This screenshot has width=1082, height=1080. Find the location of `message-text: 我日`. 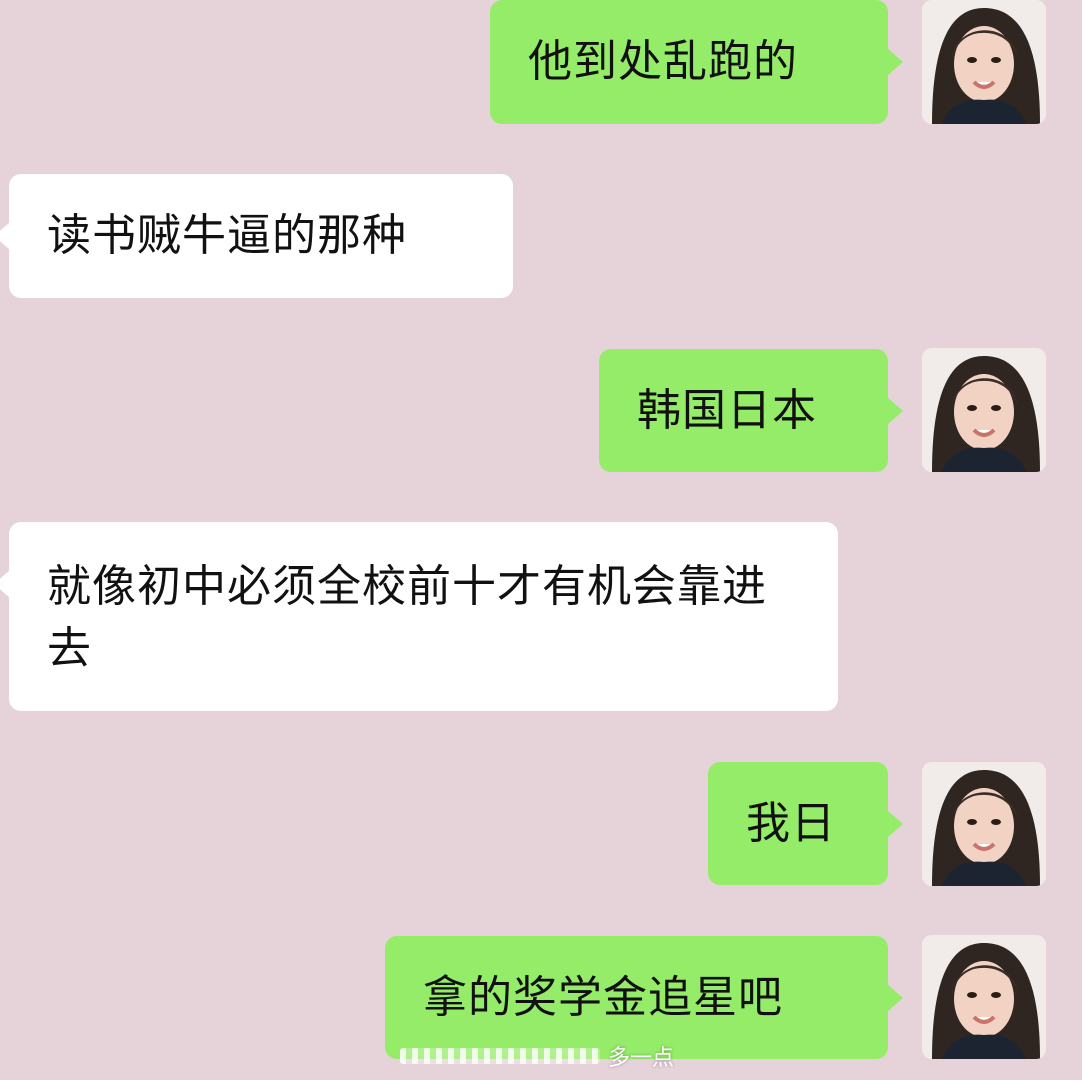

message-text: 我日 is located at coordinates (791, 823).